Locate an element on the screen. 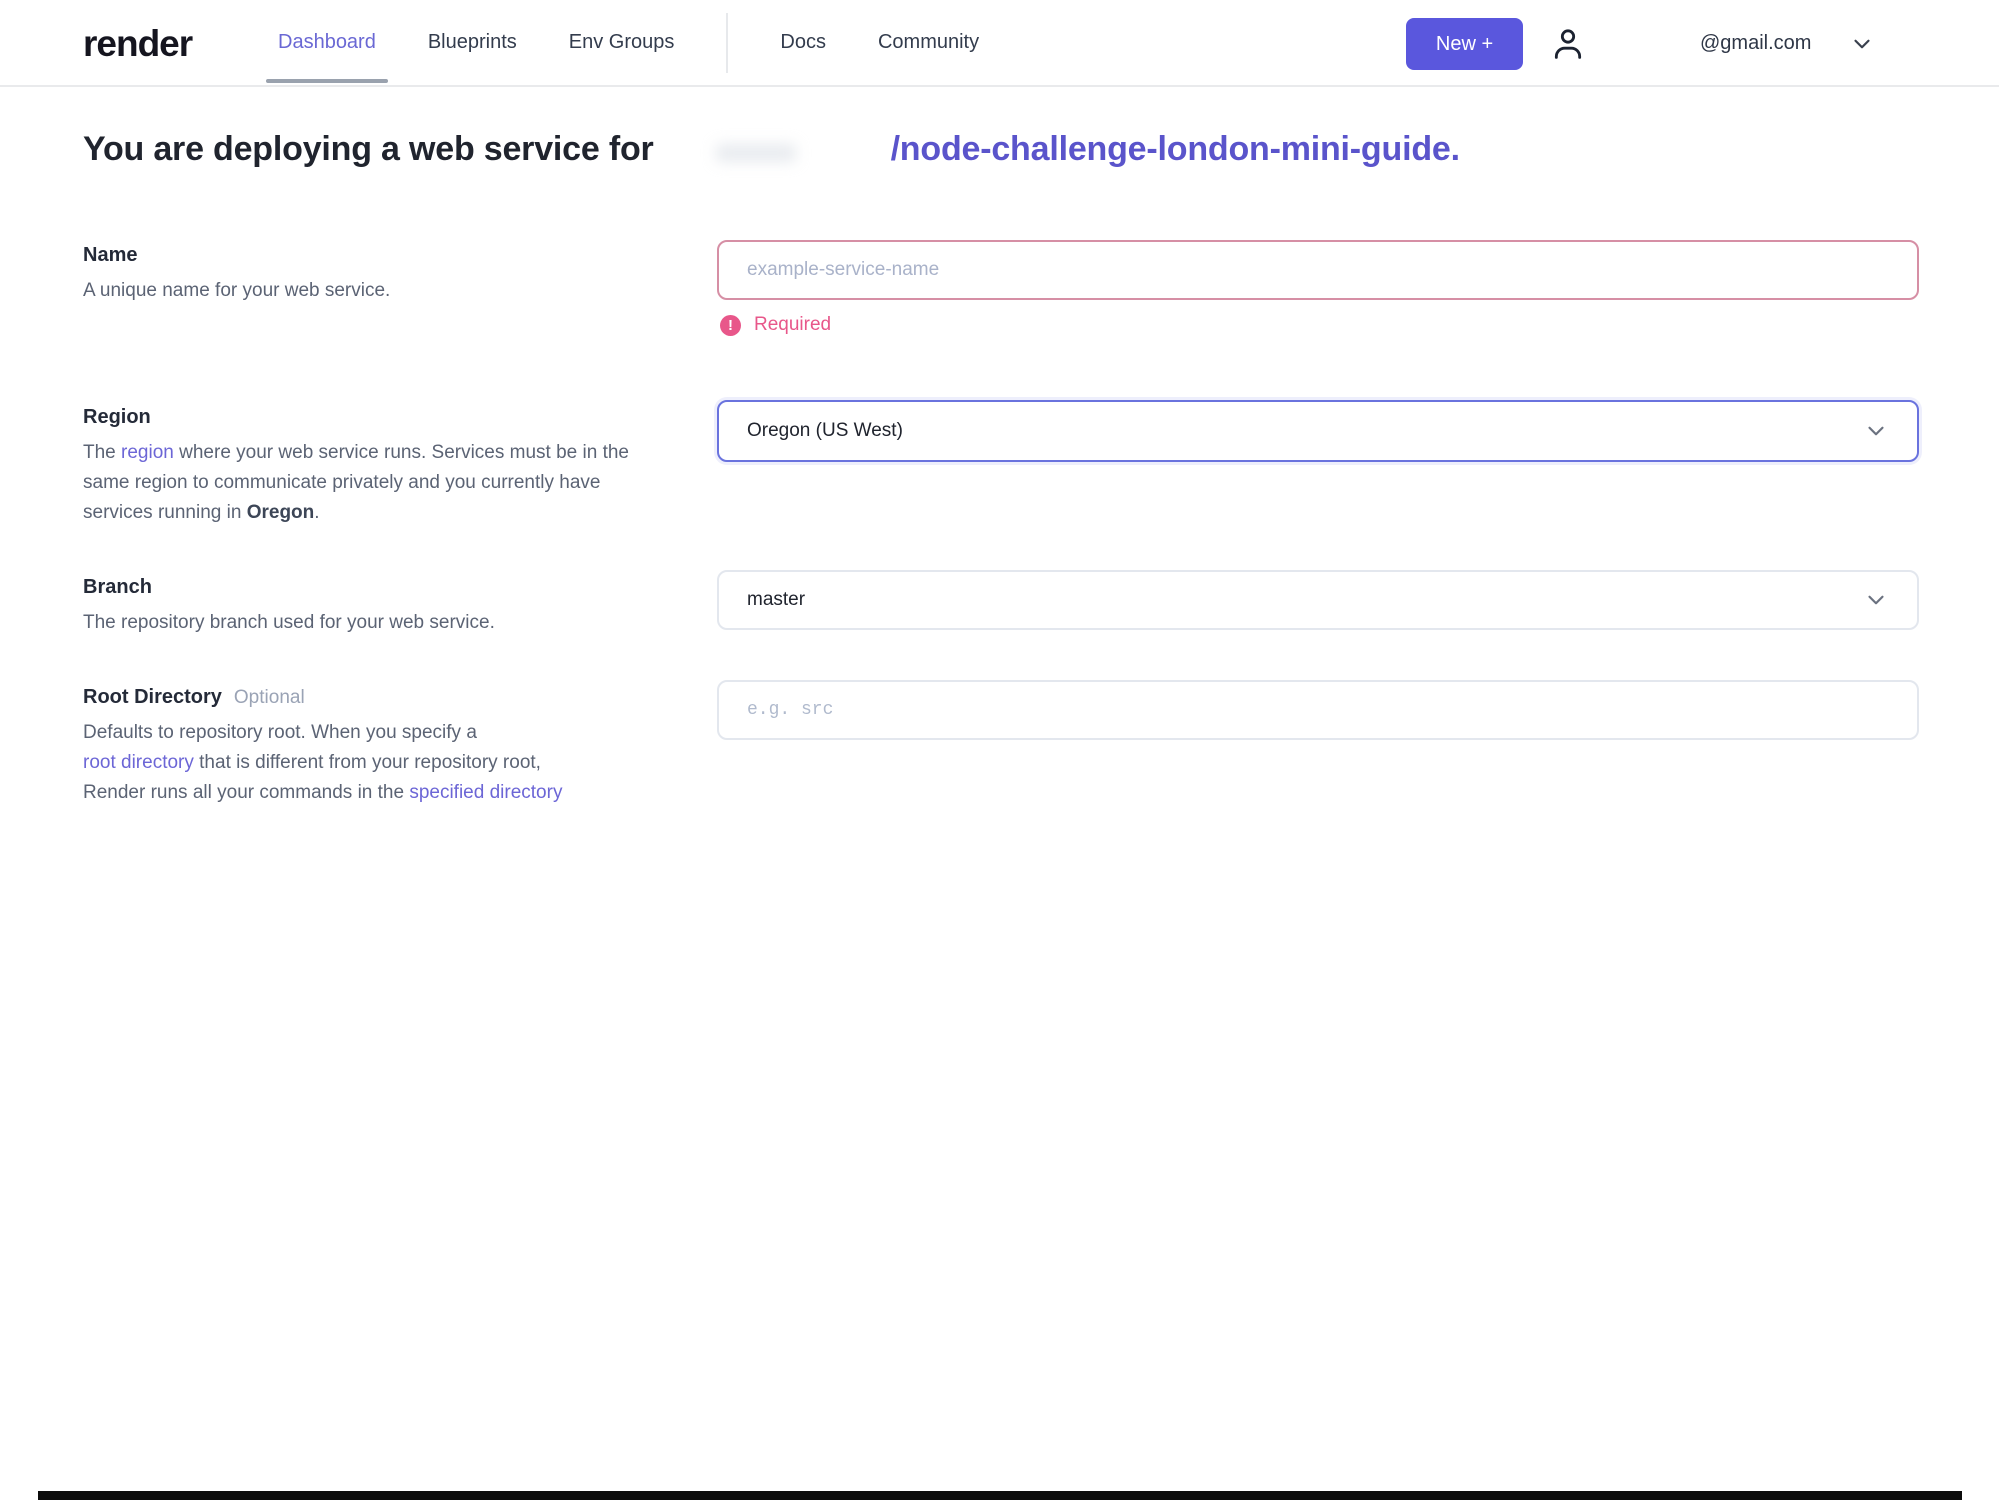  redacted-repo-owner is located at coordinates (755, 152).